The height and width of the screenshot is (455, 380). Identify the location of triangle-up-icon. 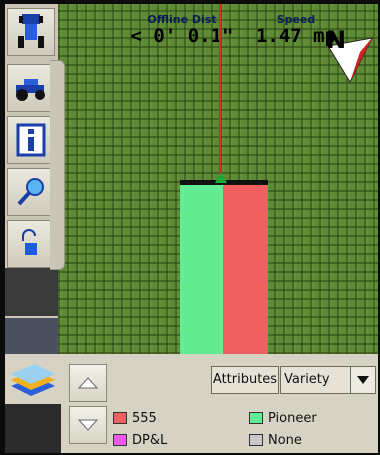
(88, 383).